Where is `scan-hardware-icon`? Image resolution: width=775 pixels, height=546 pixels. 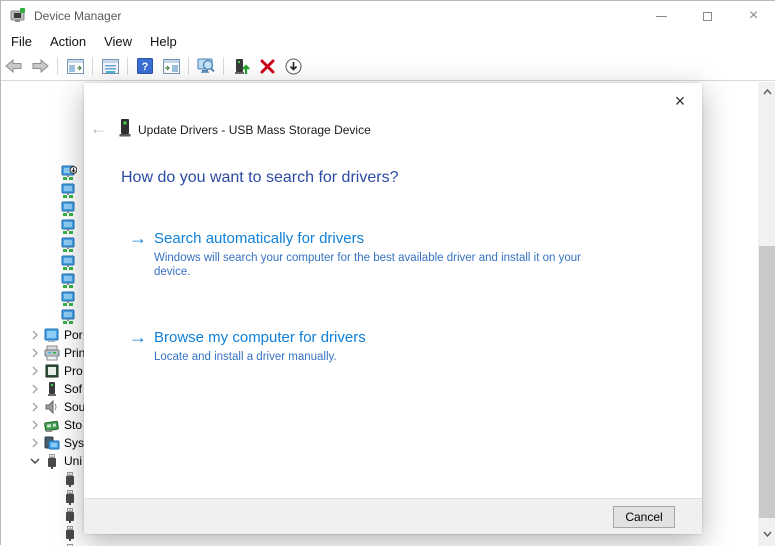
scan-hardware-icon is located at coordinates (206, 65).